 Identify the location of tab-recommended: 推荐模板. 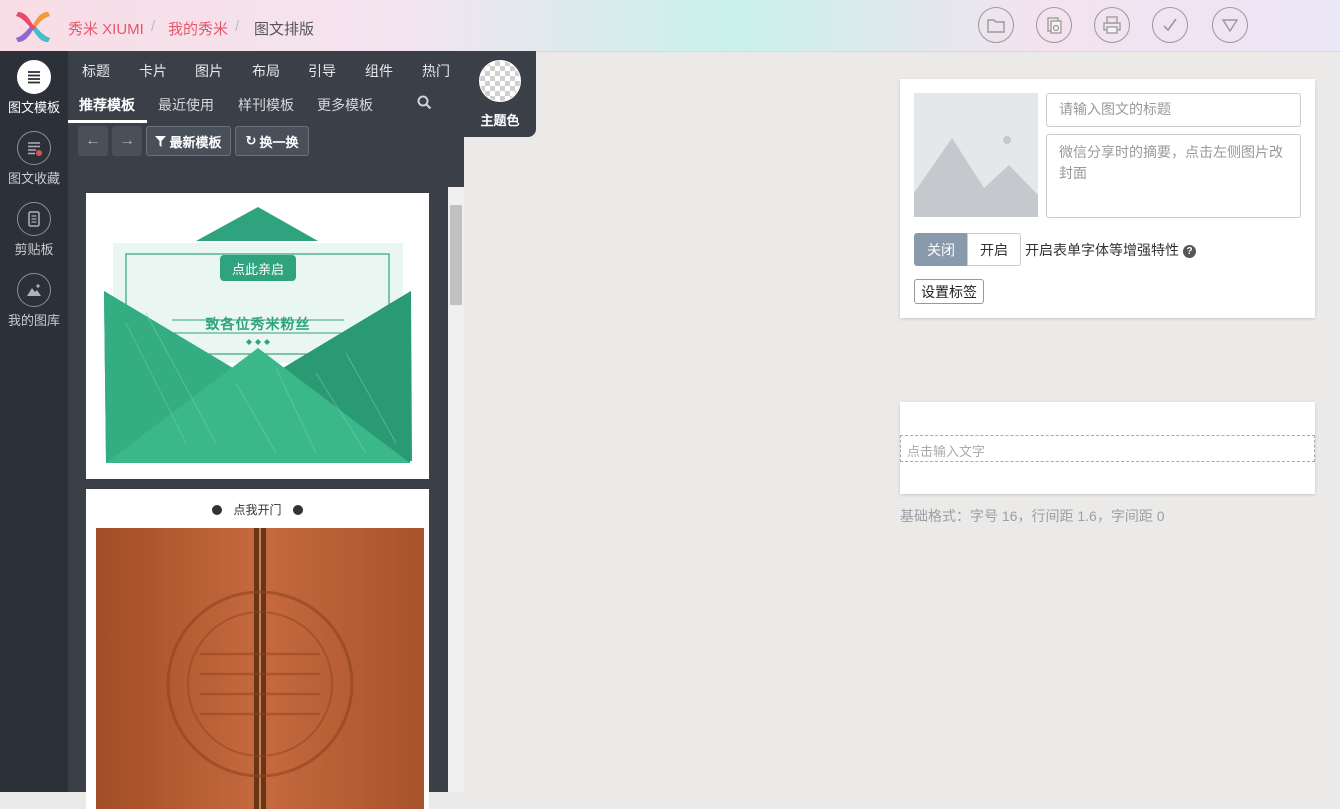
(107, 105).